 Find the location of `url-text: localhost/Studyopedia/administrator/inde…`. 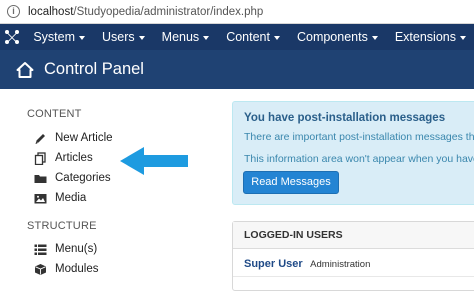

url-text: localhost/Studyopedia/administrator/inde… is located at coordinates (145, 12).